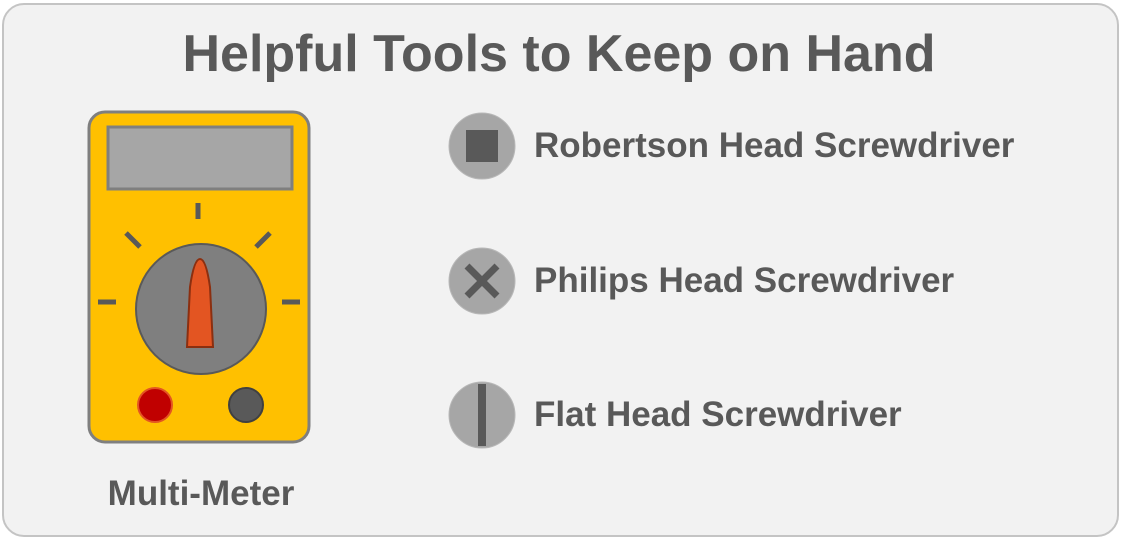 This screenshot has height=541, width=1124. I want to click on tool-item-flat: Flat Head Screwdriver, so click(778, 415).